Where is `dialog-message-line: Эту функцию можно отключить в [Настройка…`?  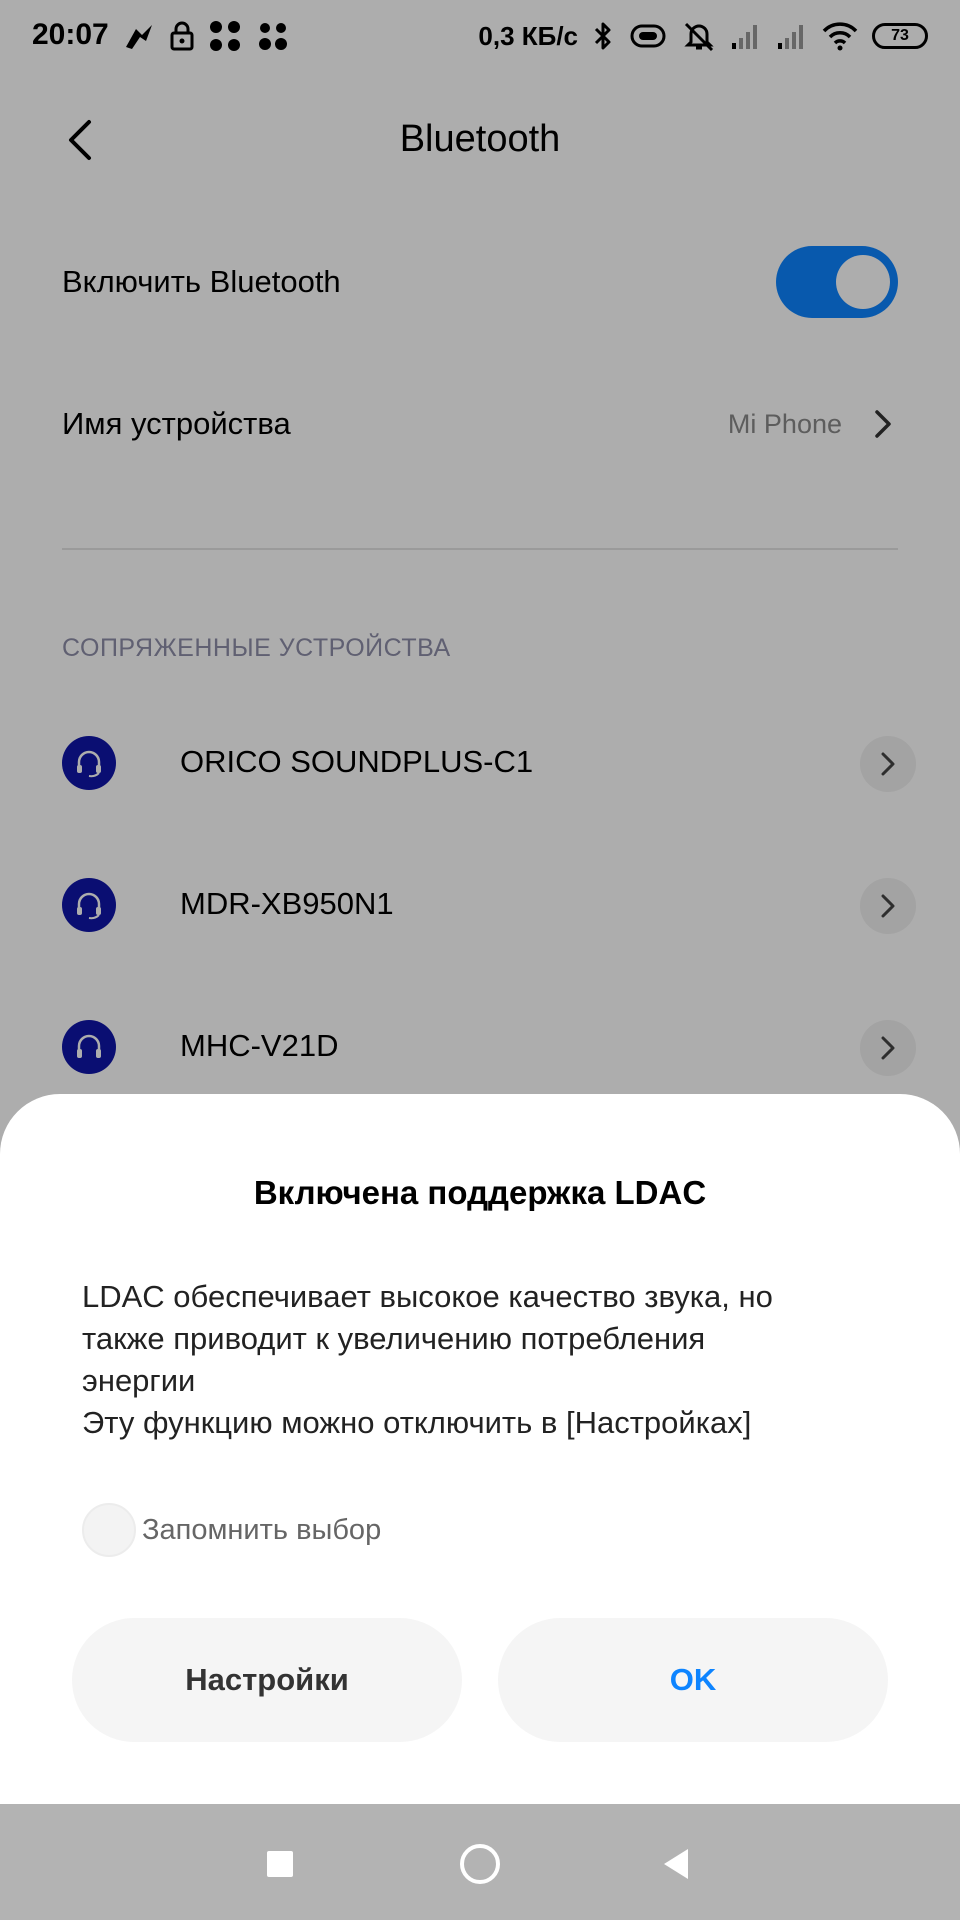
dialog-message-line: Эту функцию можно отключить в [Настройка… is located at coordinates (417, 1422).